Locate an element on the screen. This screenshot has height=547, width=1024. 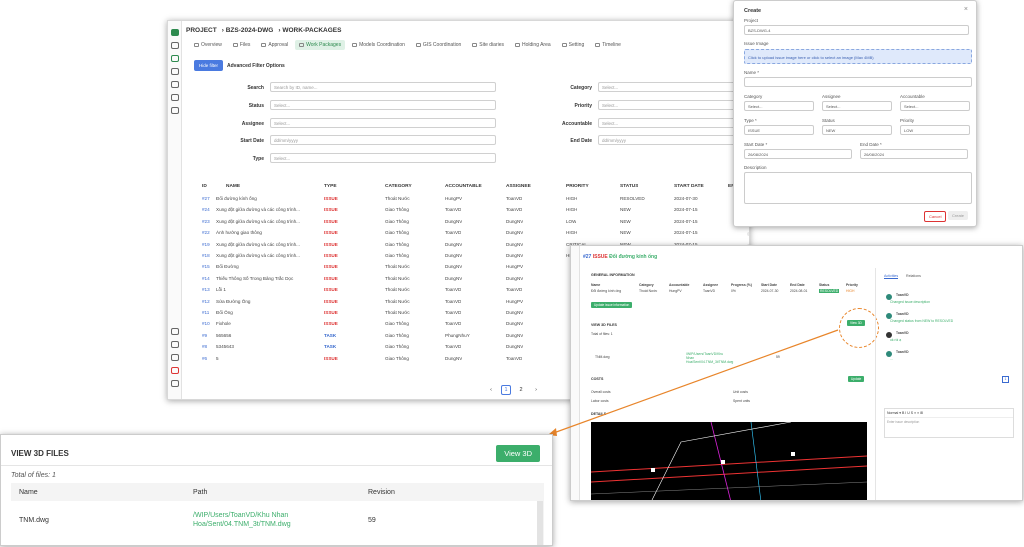
view3d-heading: VIEW 3D FILES is located at coordinates (40, 453).